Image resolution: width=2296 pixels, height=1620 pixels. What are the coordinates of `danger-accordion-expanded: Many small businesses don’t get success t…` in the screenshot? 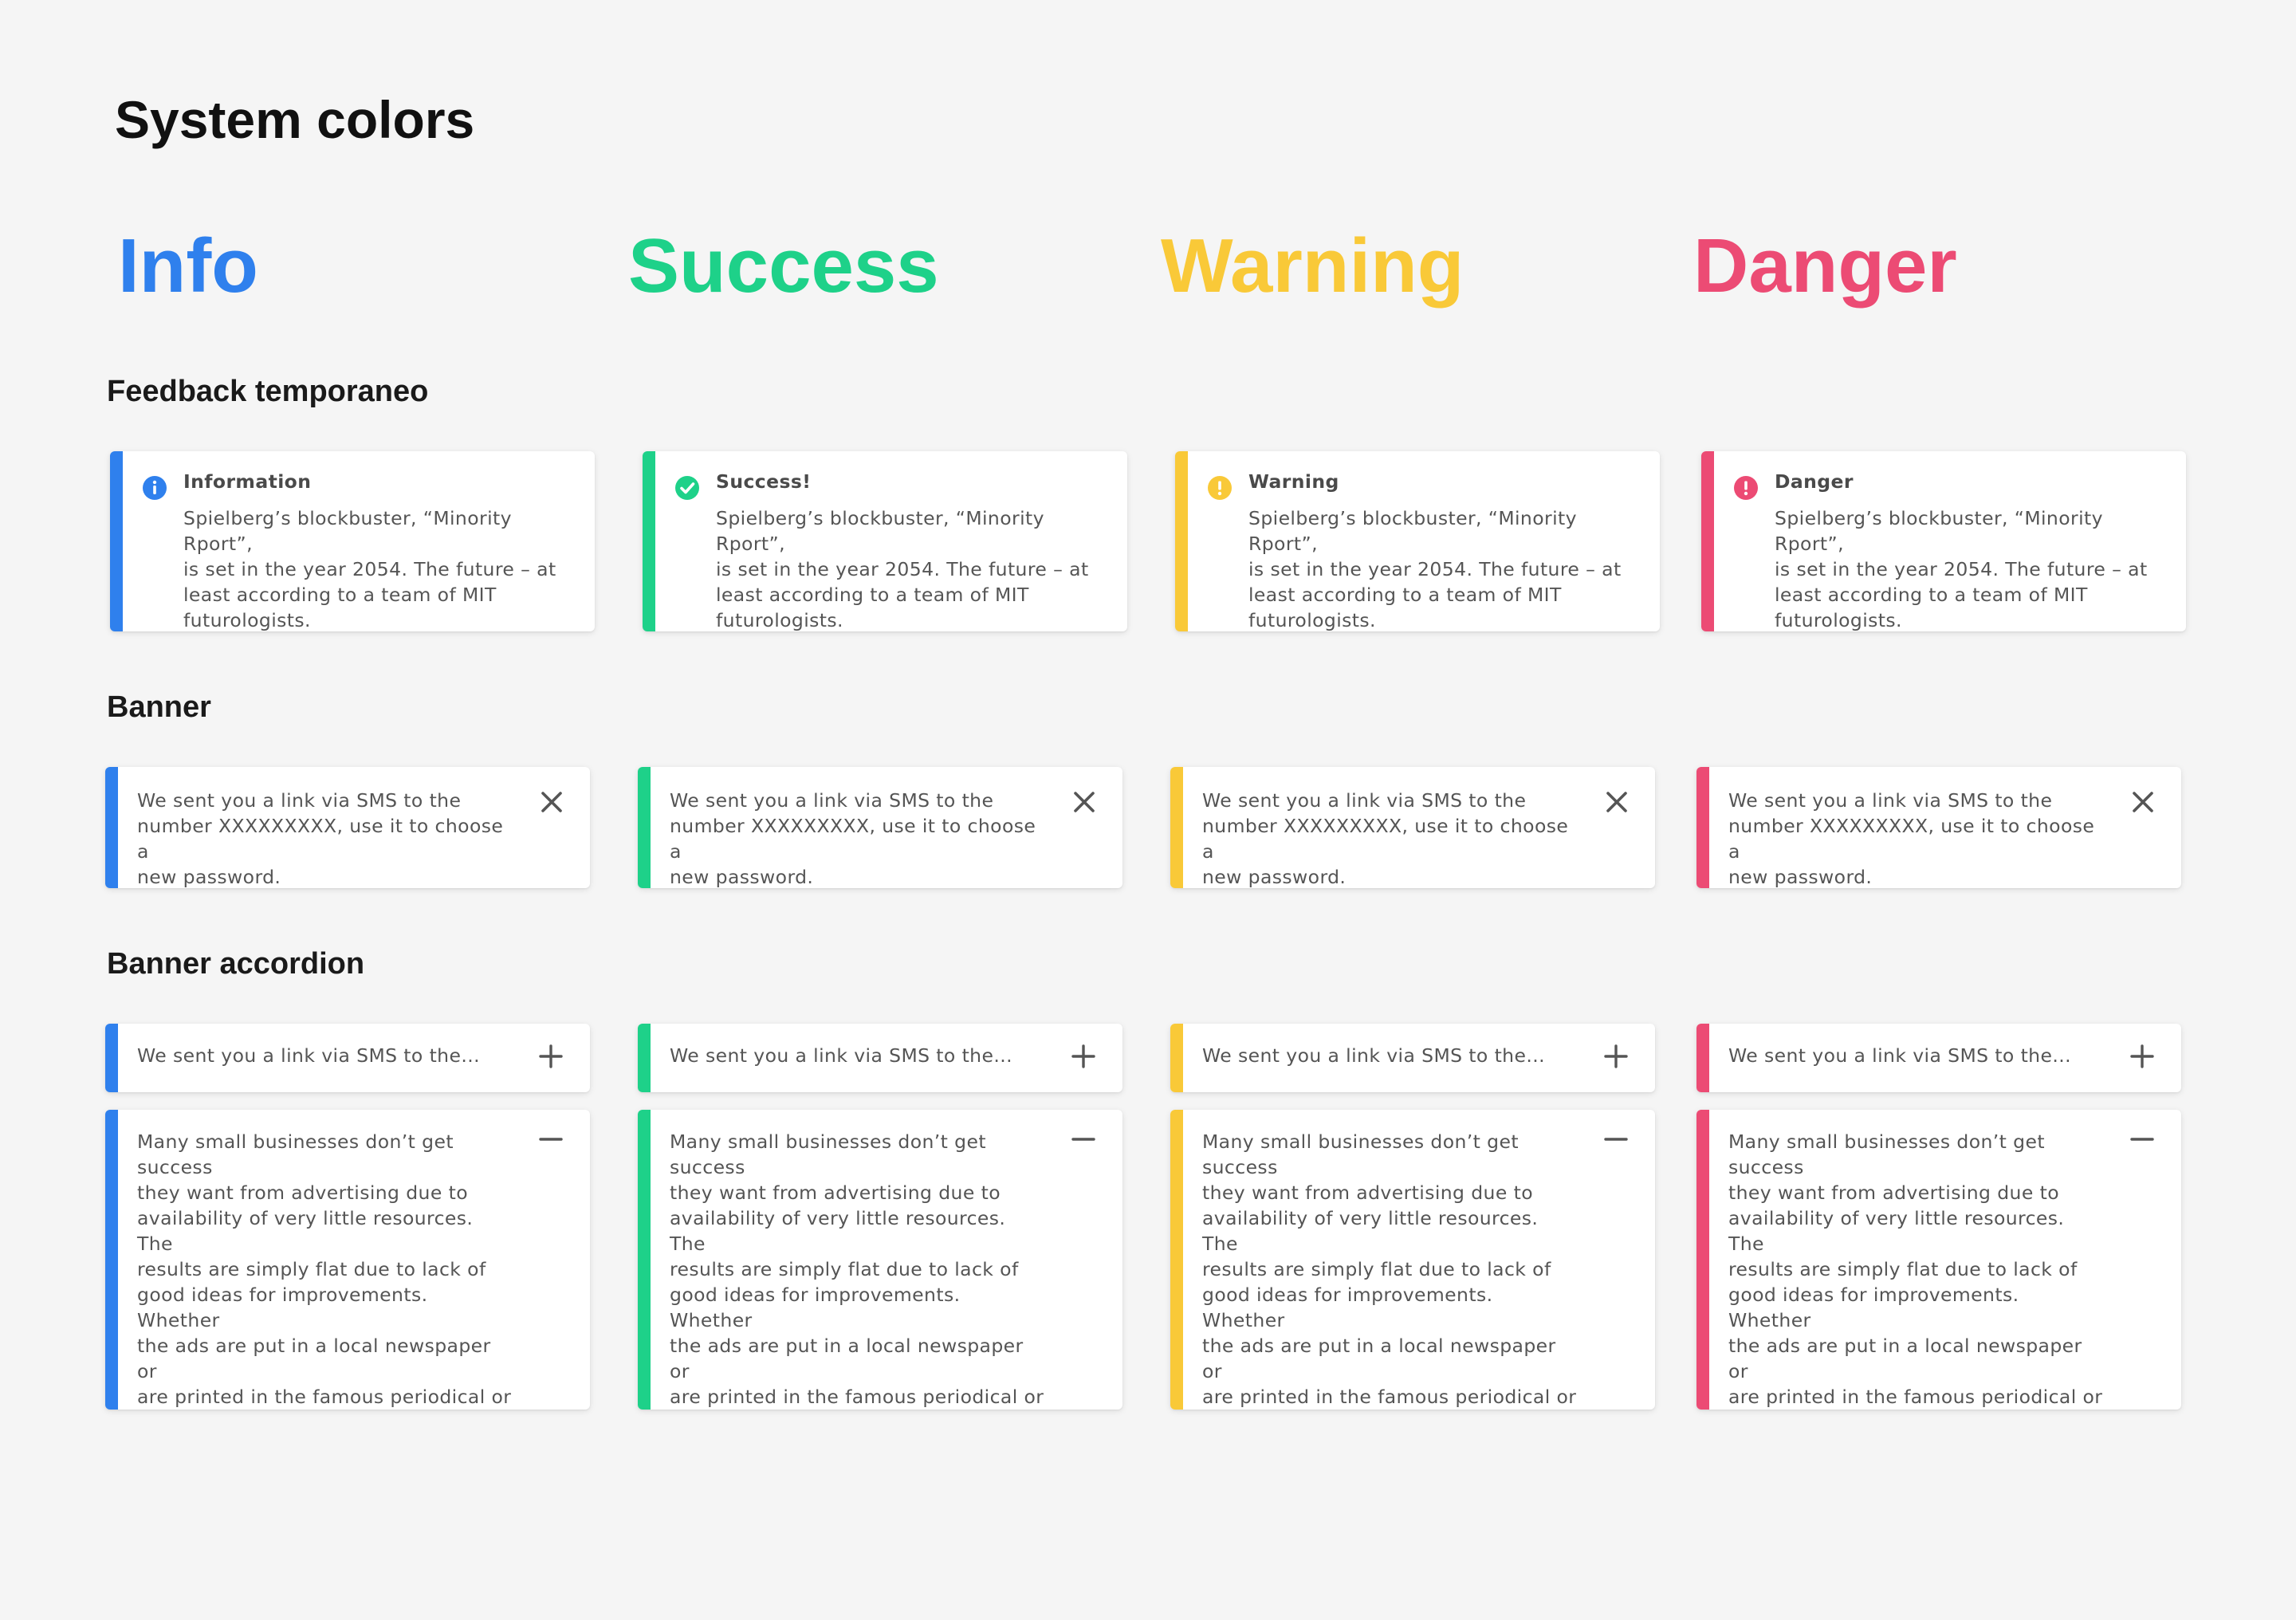 It's located at (1938, 1260).